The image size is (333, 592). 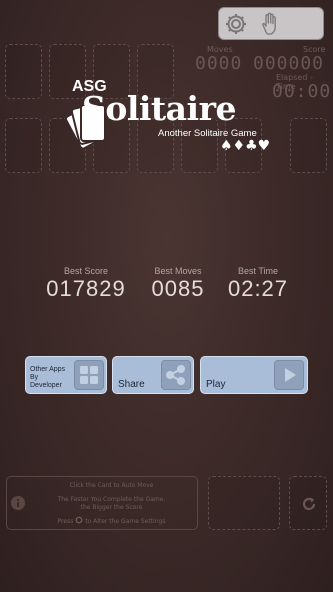 I want to click on restart-icon, so click(x=309, y=504).